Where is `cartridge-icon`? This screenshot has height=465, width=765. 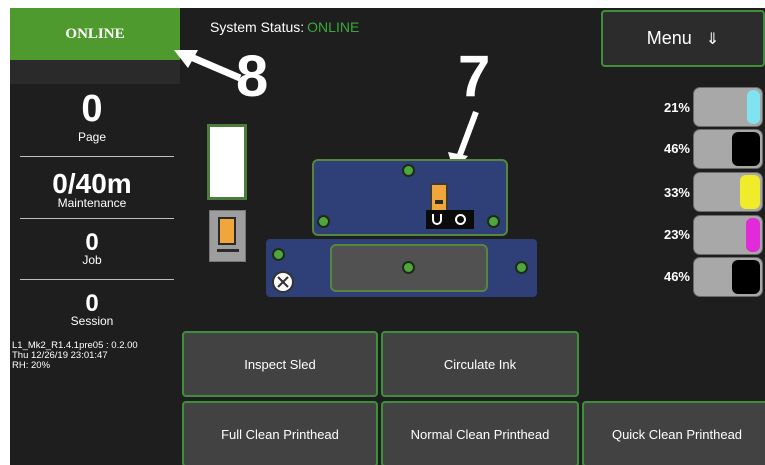 cartridge-icon is located at coordinates (227, 236).